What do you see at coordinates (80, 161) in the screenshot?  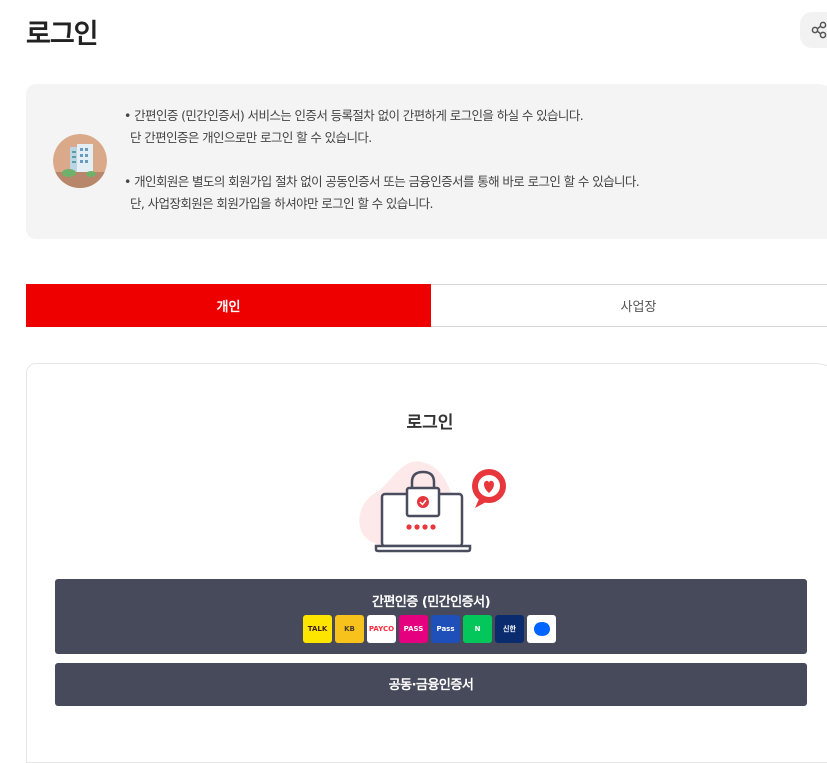 I see `building-icon` at bounding box center [80, 161].